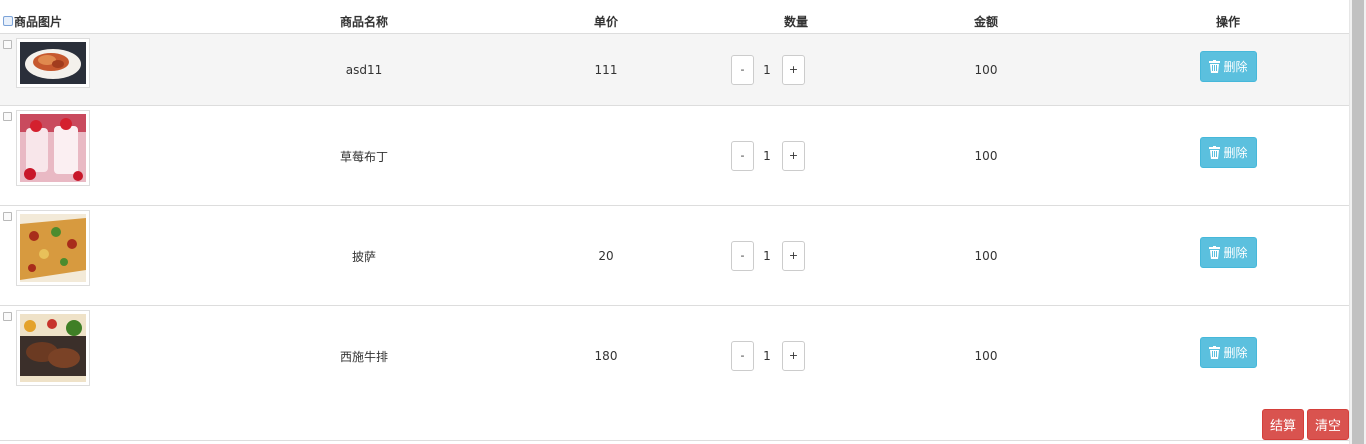 This screenshot has width=1366, height=444. I want to click on select-all-checkbox, so click(8, 21).